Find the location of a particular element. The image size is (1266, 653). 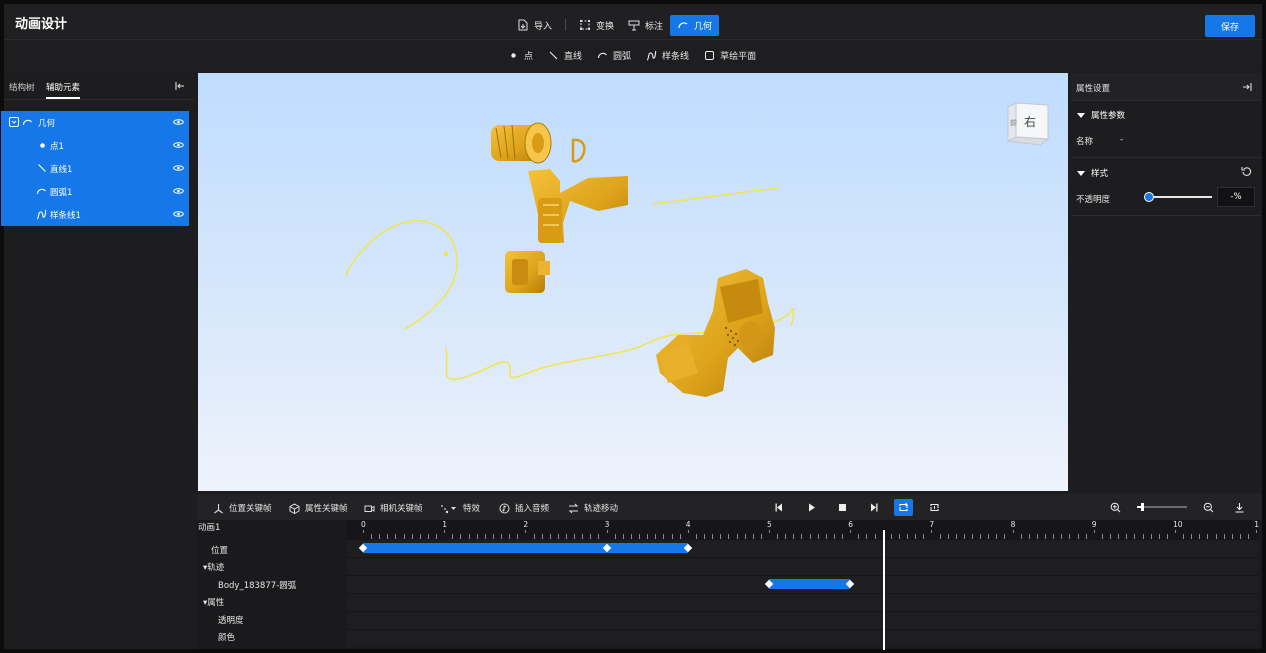

timeline-tracks: 0 1 2 3 4 5 6 7 8 9 10 1 is located at coordinates (803, 583).